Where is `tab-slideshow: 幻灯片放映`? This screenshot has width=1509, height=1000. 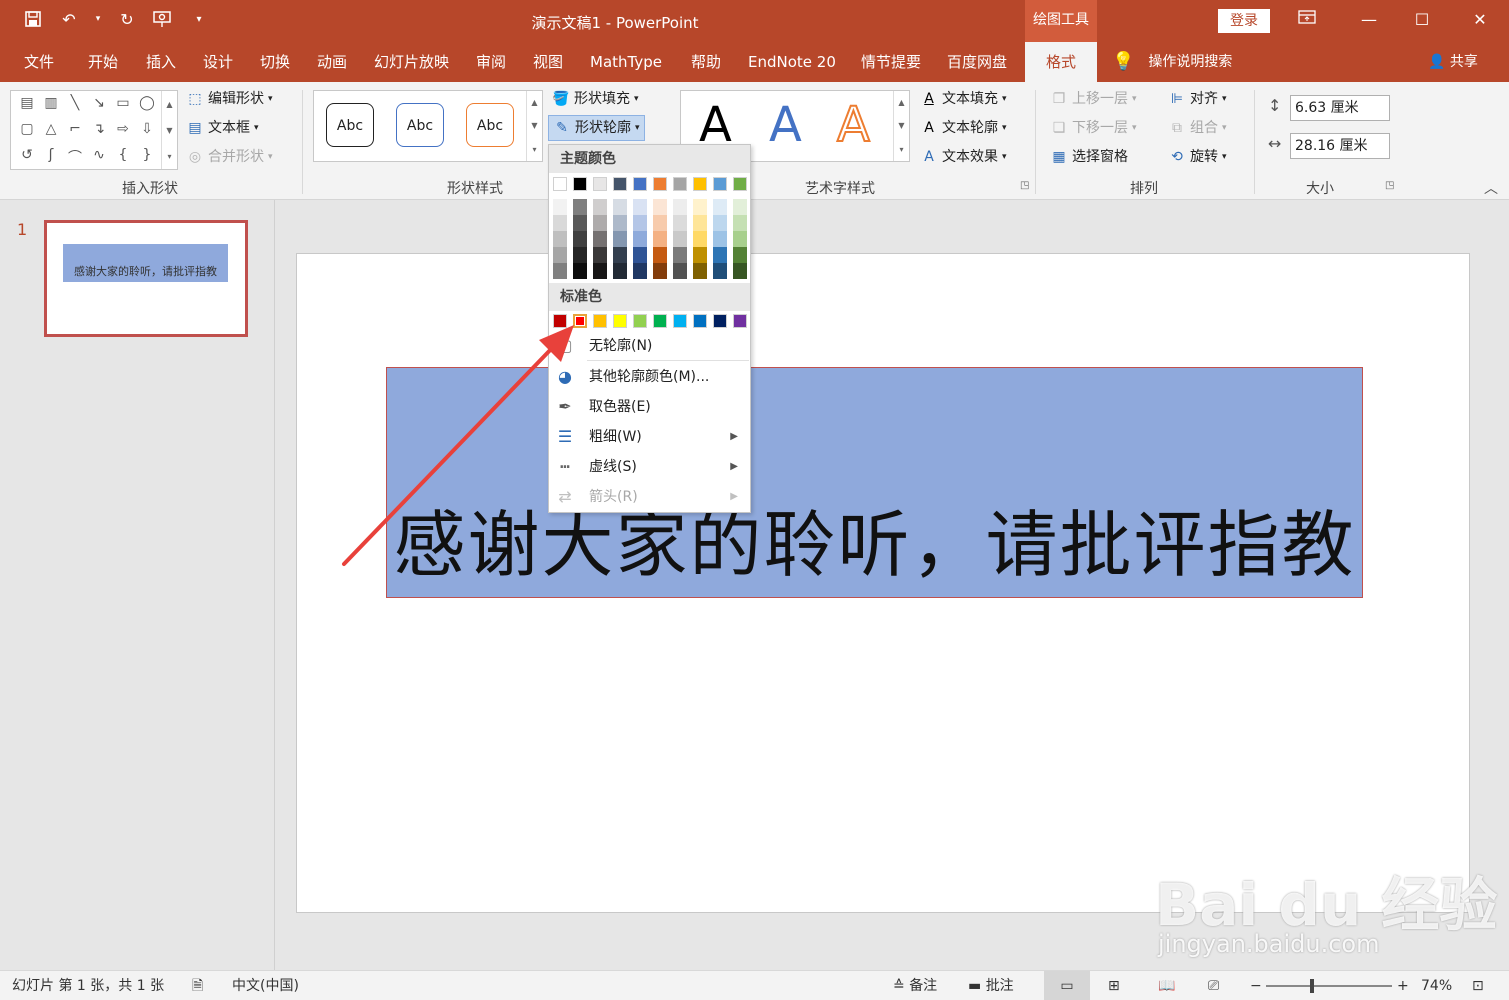 tab-slideshow: 幻灯片放映 is located at coordinates (411, 62).